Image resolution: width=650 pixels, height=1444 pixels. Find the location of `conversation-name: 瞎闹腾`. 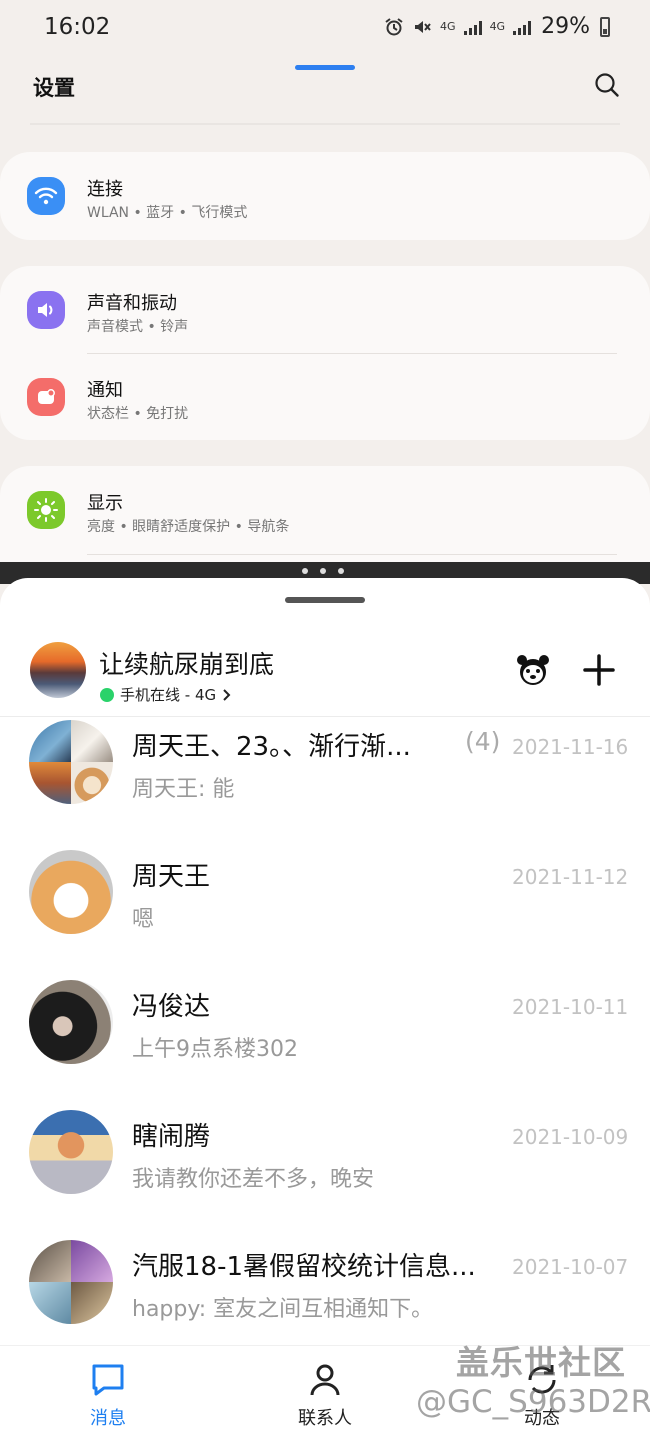

conversation-name: 瞎闹腾 is located at coordinates (171, 1137).